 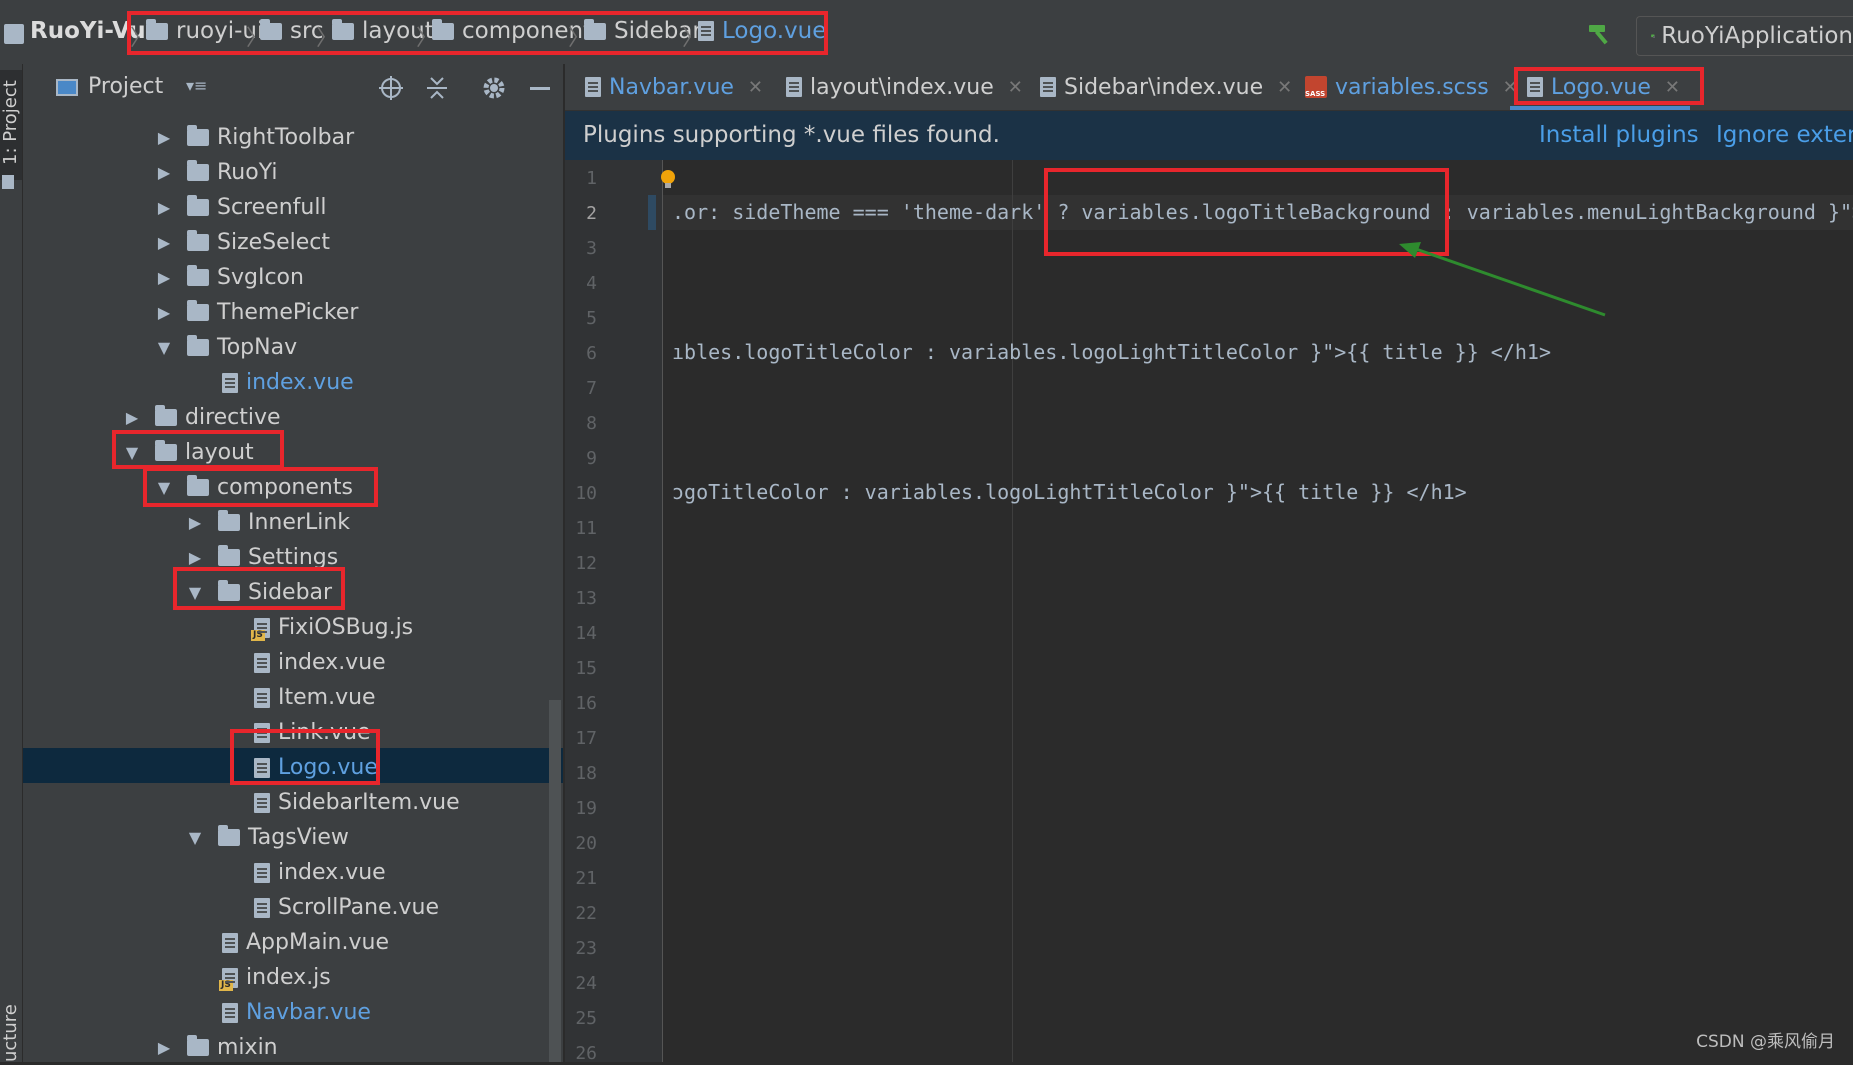 I want to click on tree-item-appmain-vue: AppMain.vue, so click(x=305, y=942).